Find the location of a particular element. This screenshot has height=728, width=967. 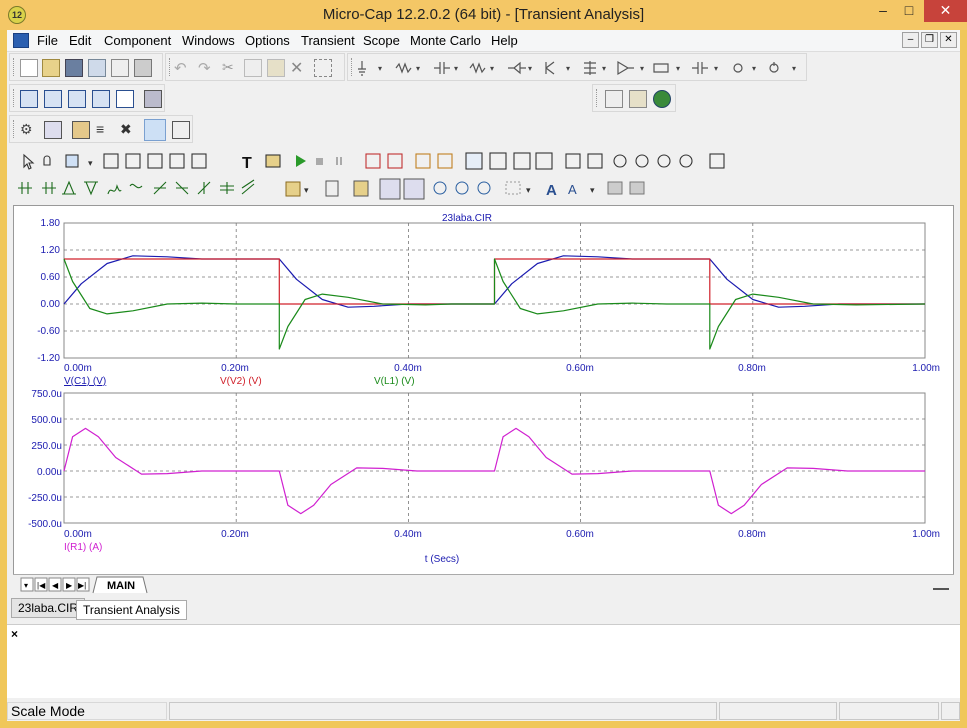

bottom-x-tick: 1.00m is located at coordinates (926, 534).